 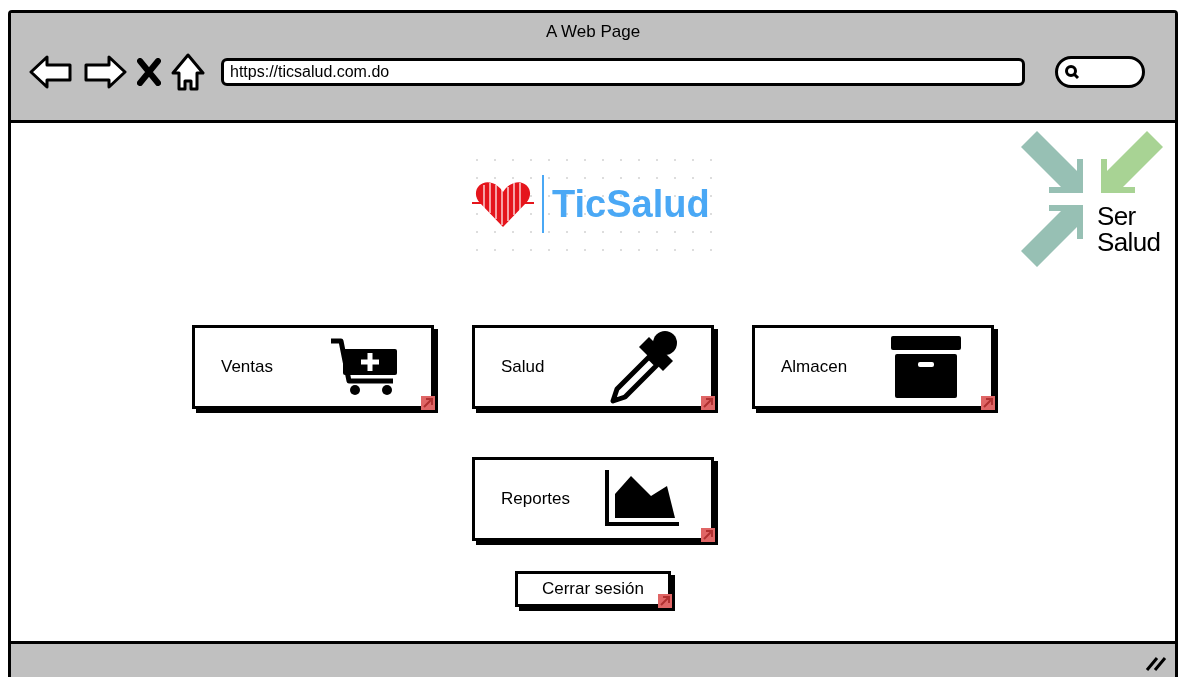 What do you see at coordinates (926, 367) in the screenshot?
I see `box-icon` at bounding box center [926, 367].